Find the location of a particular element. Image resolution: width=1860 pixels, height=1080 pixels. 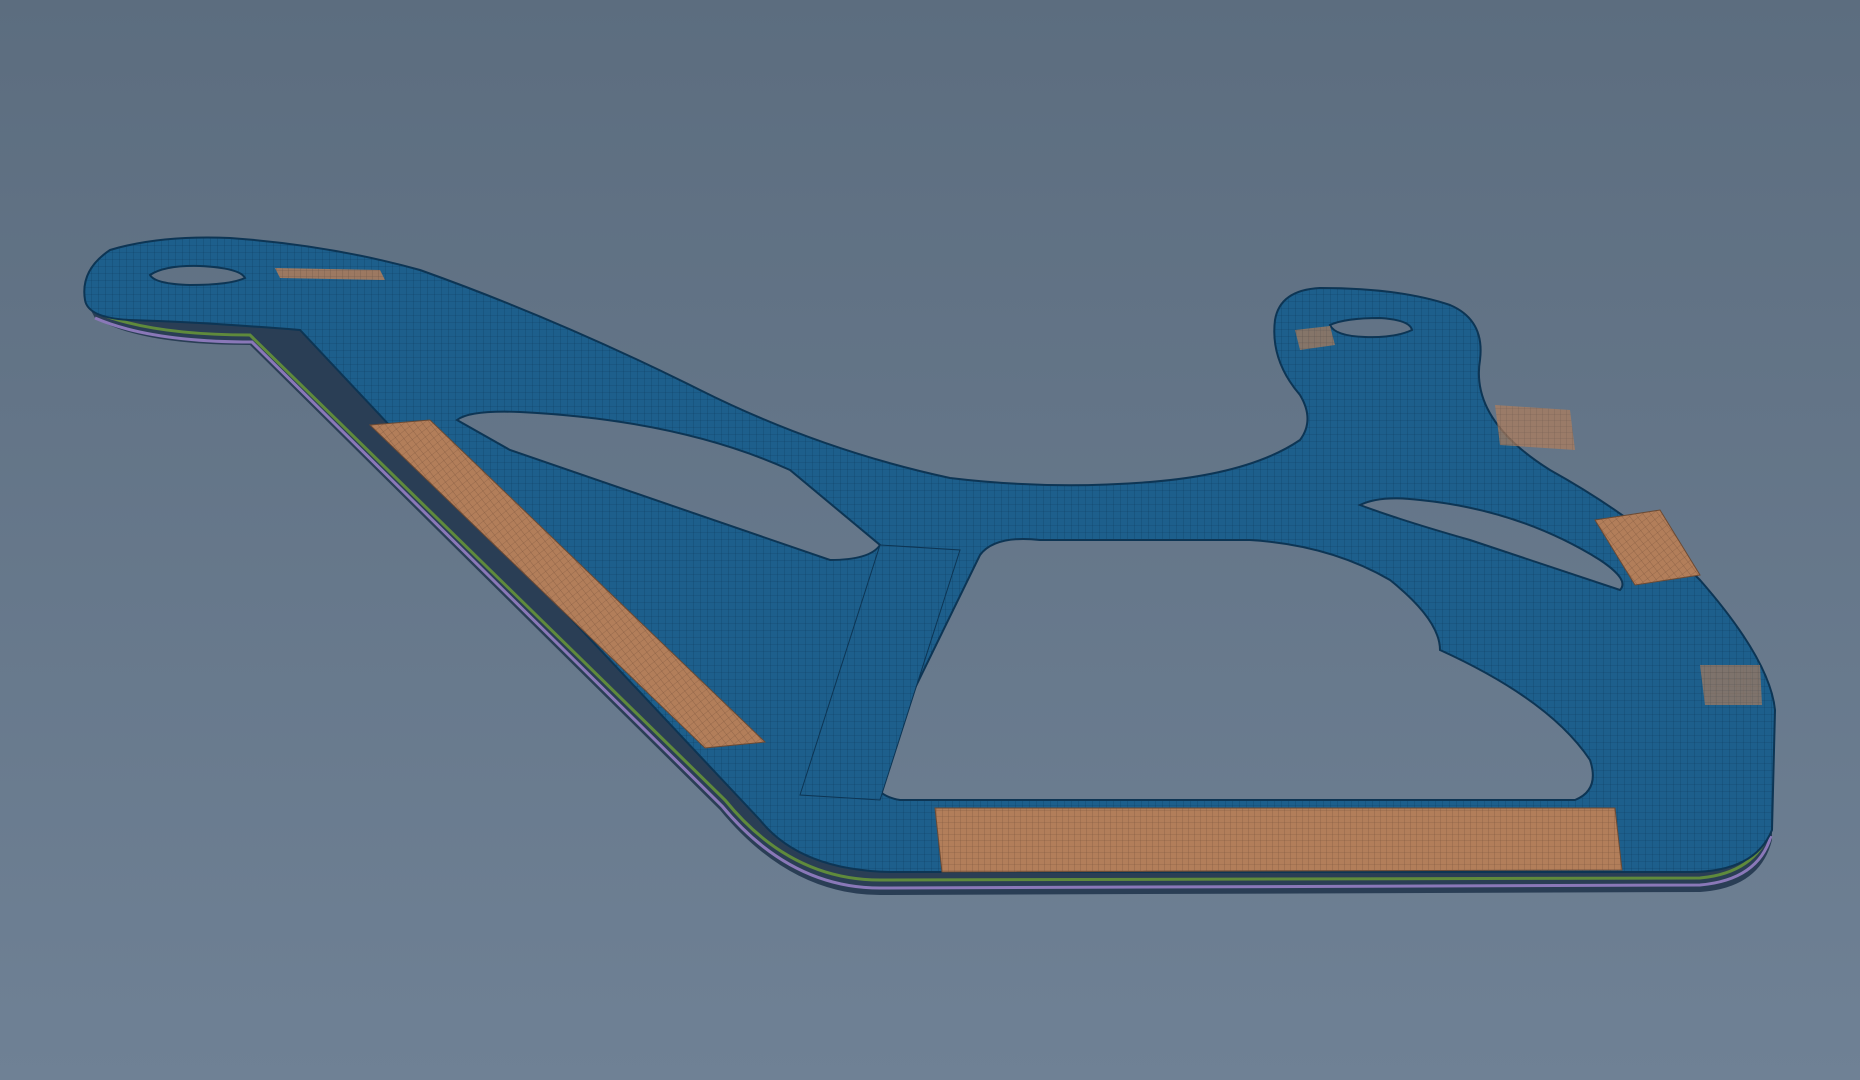

thin-section-bottom-strut is located at coordinates (1278, 840).